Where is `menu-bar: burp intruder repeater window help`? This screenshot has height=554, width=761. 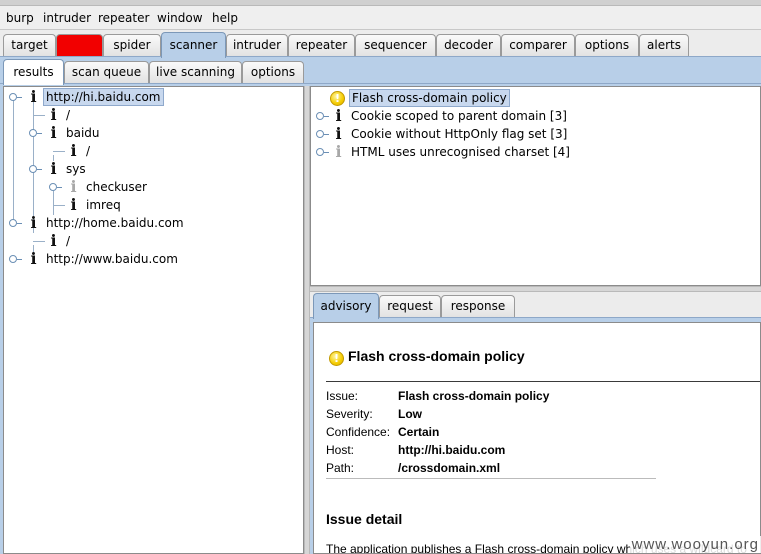 menu-bar: burp intruder repeater window help is located at coordinates (380, 18).